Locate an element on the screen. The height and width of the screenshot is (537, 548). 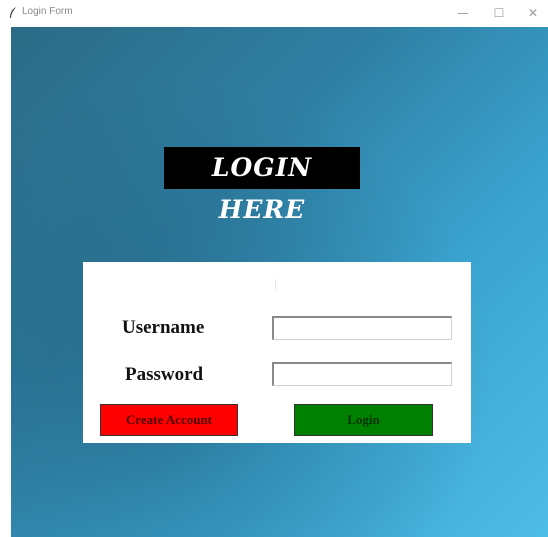
close-button: ✕ is located at coordinates (532, 13).